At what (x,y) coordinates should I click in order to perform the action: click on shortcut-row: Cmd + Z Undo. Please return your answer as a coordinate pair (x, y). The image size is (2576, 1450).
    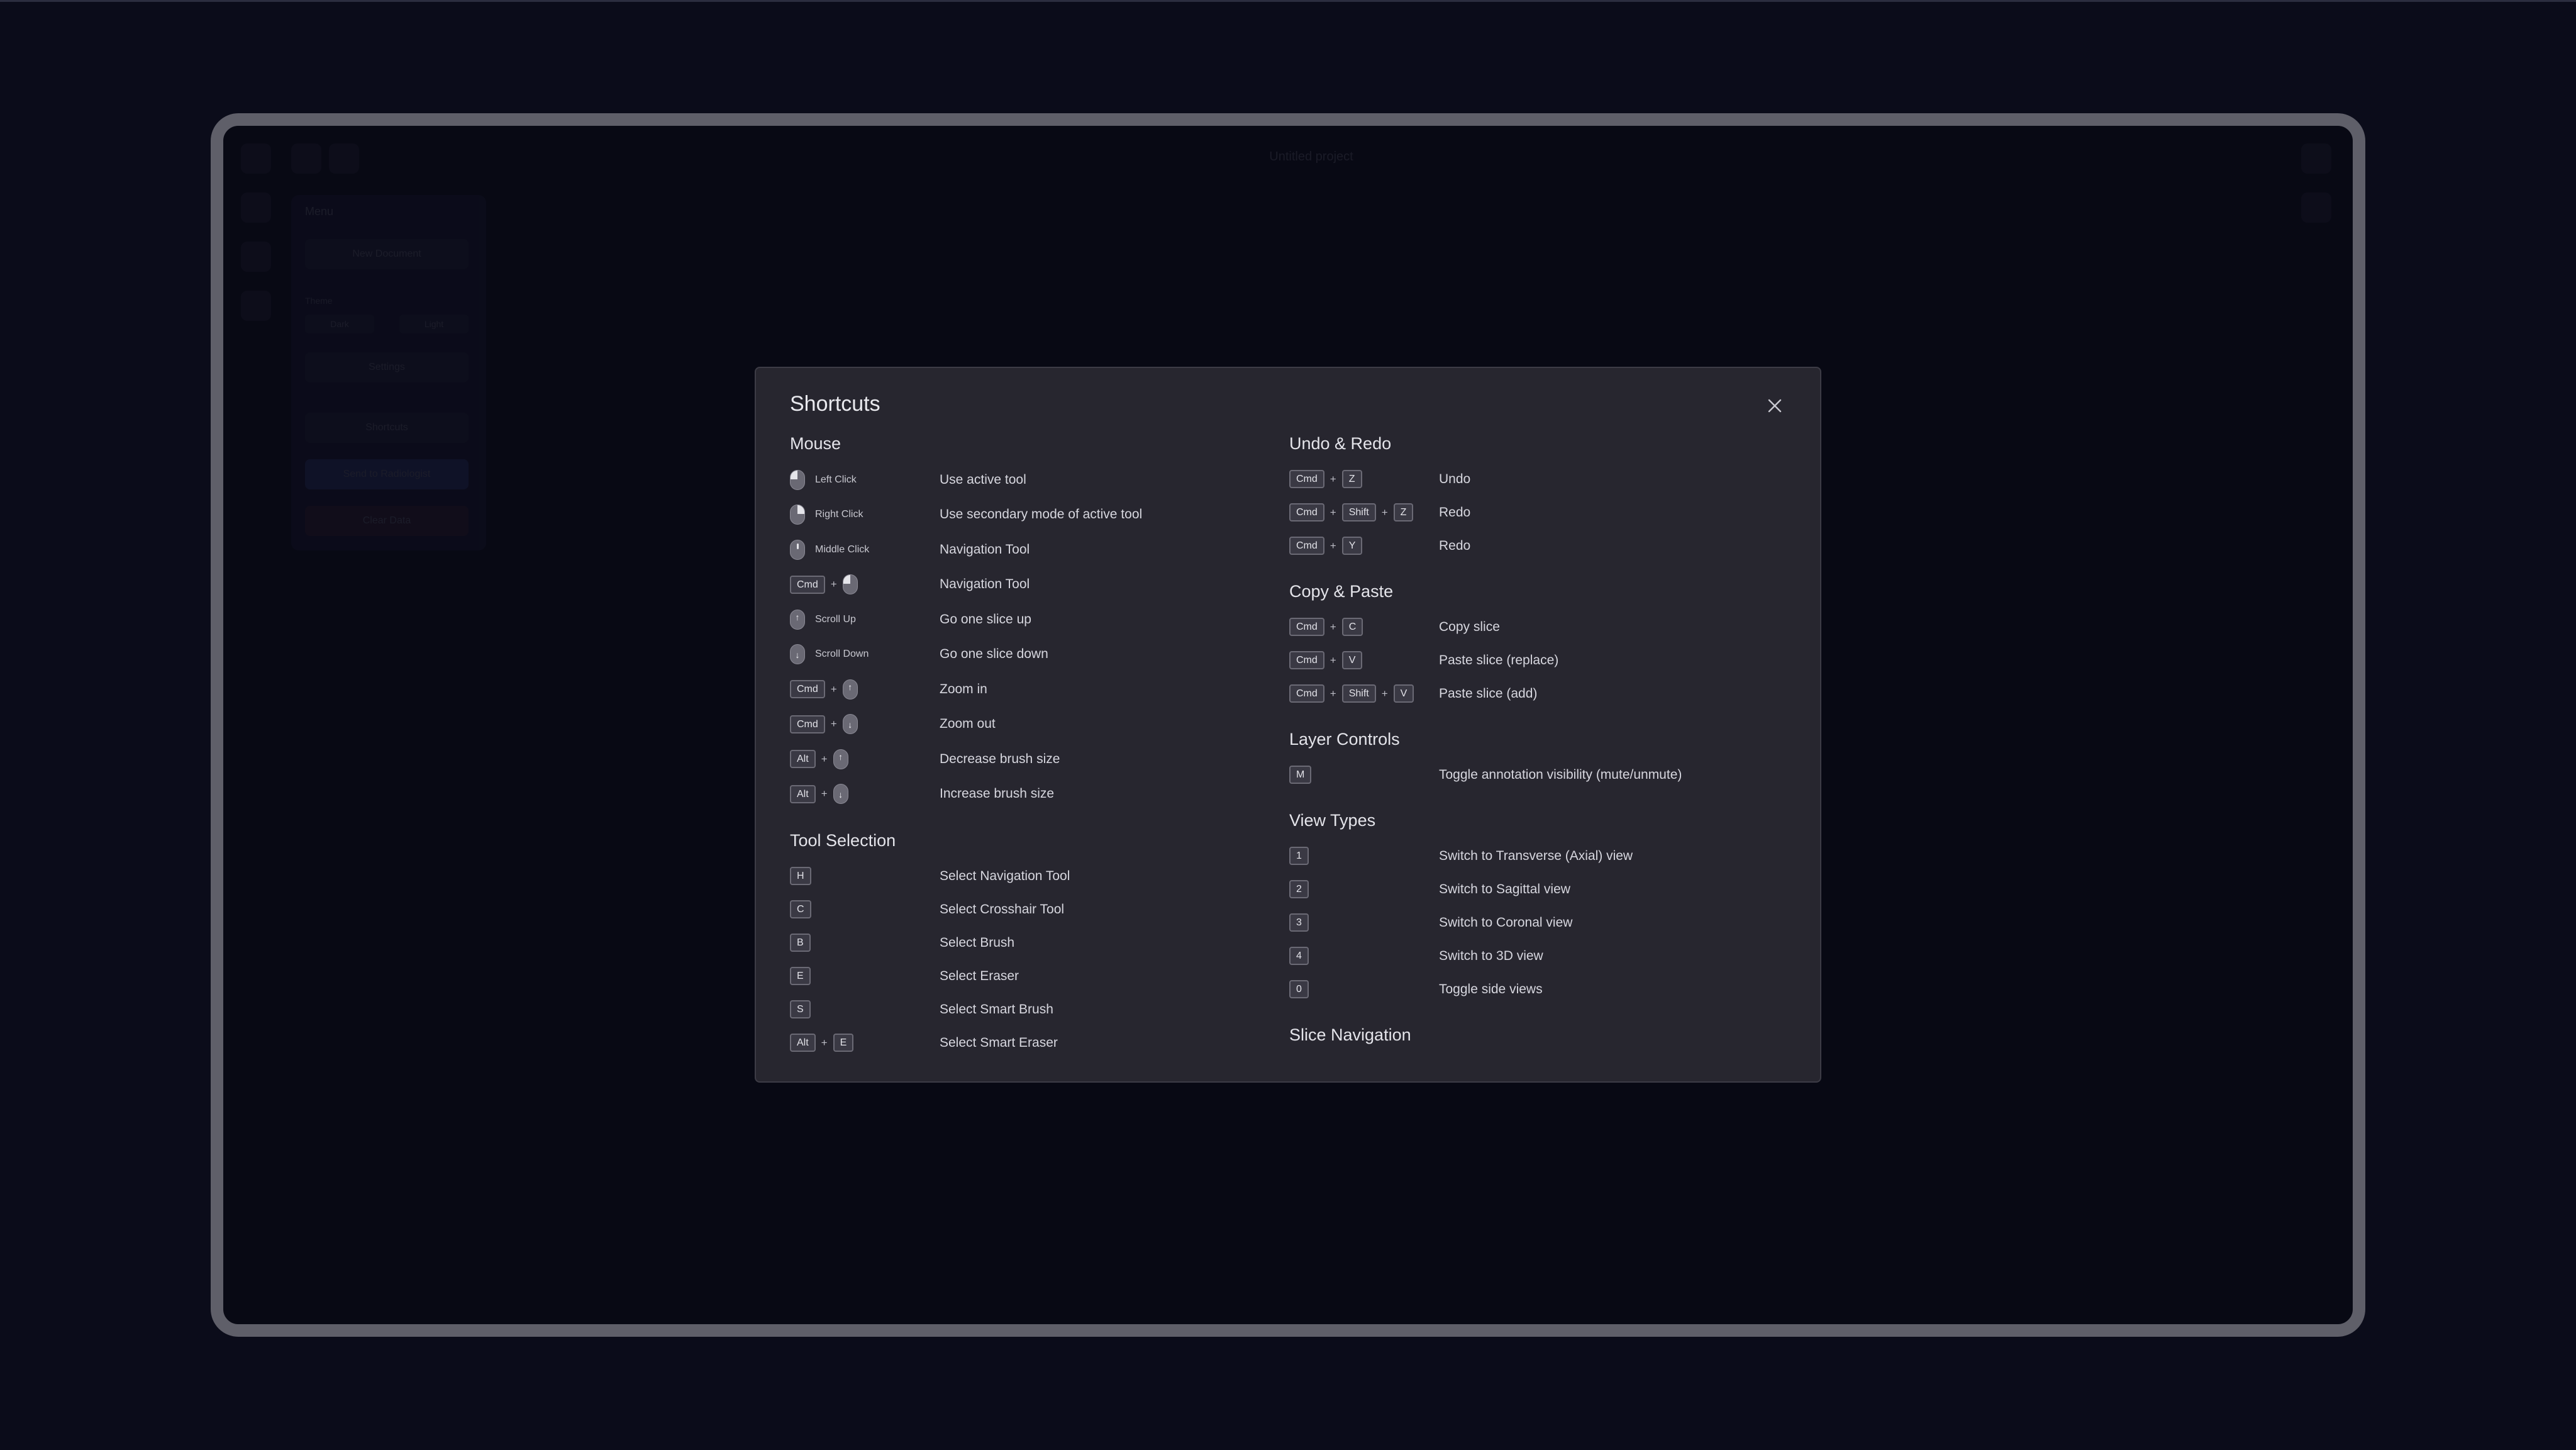
    Looking at the image, I should click on (1528, 479).